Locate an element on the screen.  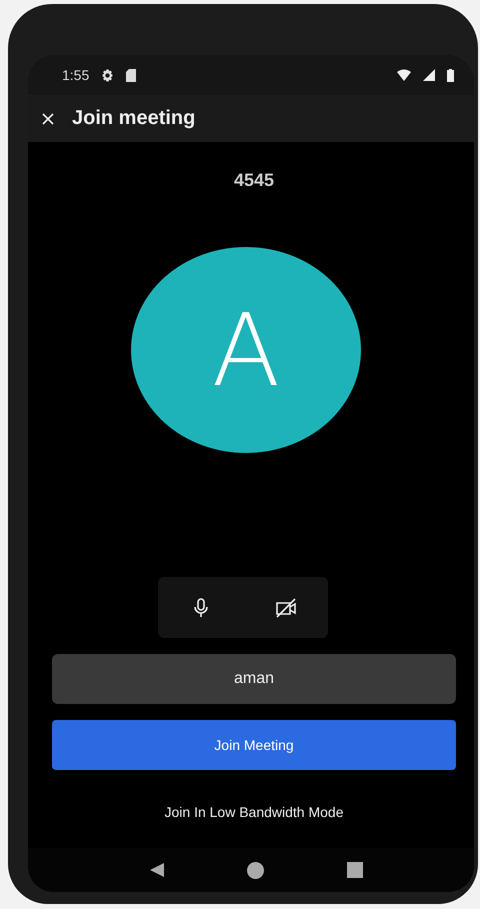
join-meeting-button: Join Meeting is located at coordinates (254, 745).